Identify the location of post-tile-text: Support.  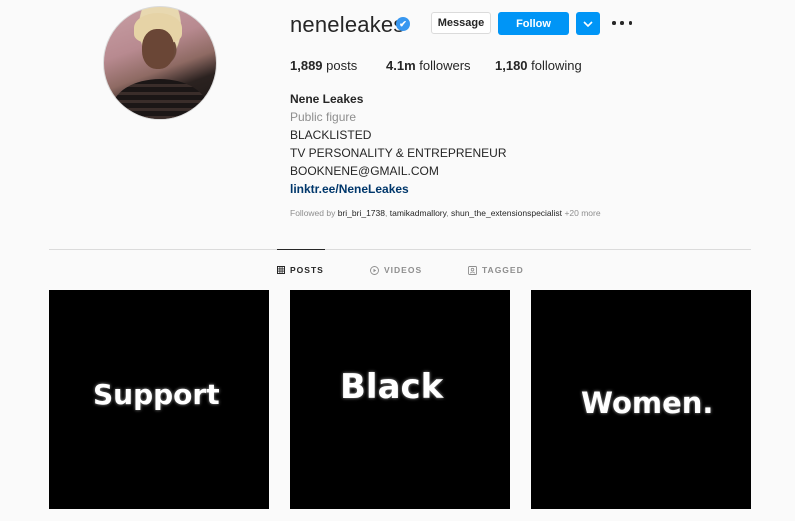
(156, 394).